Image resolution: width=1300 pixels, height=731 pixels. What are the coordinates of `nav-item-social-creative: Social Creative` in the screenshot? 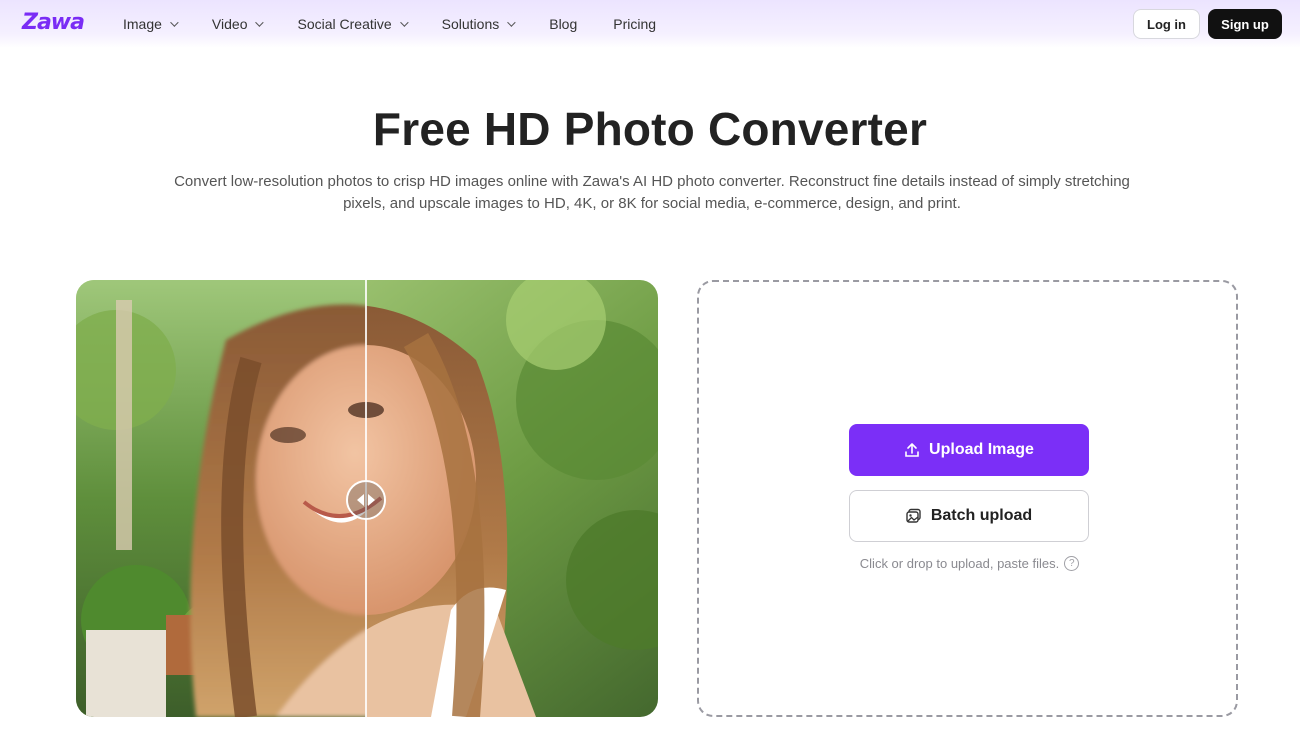 It's located at (353, 24).